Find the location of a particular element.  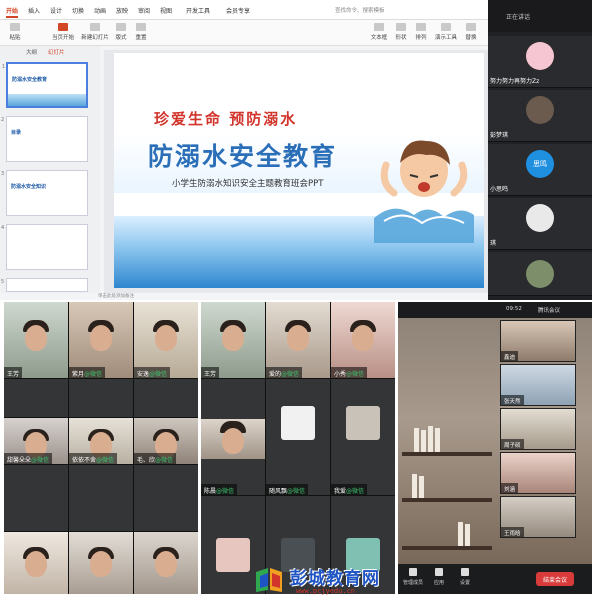

menu-item-member: 会员专享 is located at coordinates (238, 10).